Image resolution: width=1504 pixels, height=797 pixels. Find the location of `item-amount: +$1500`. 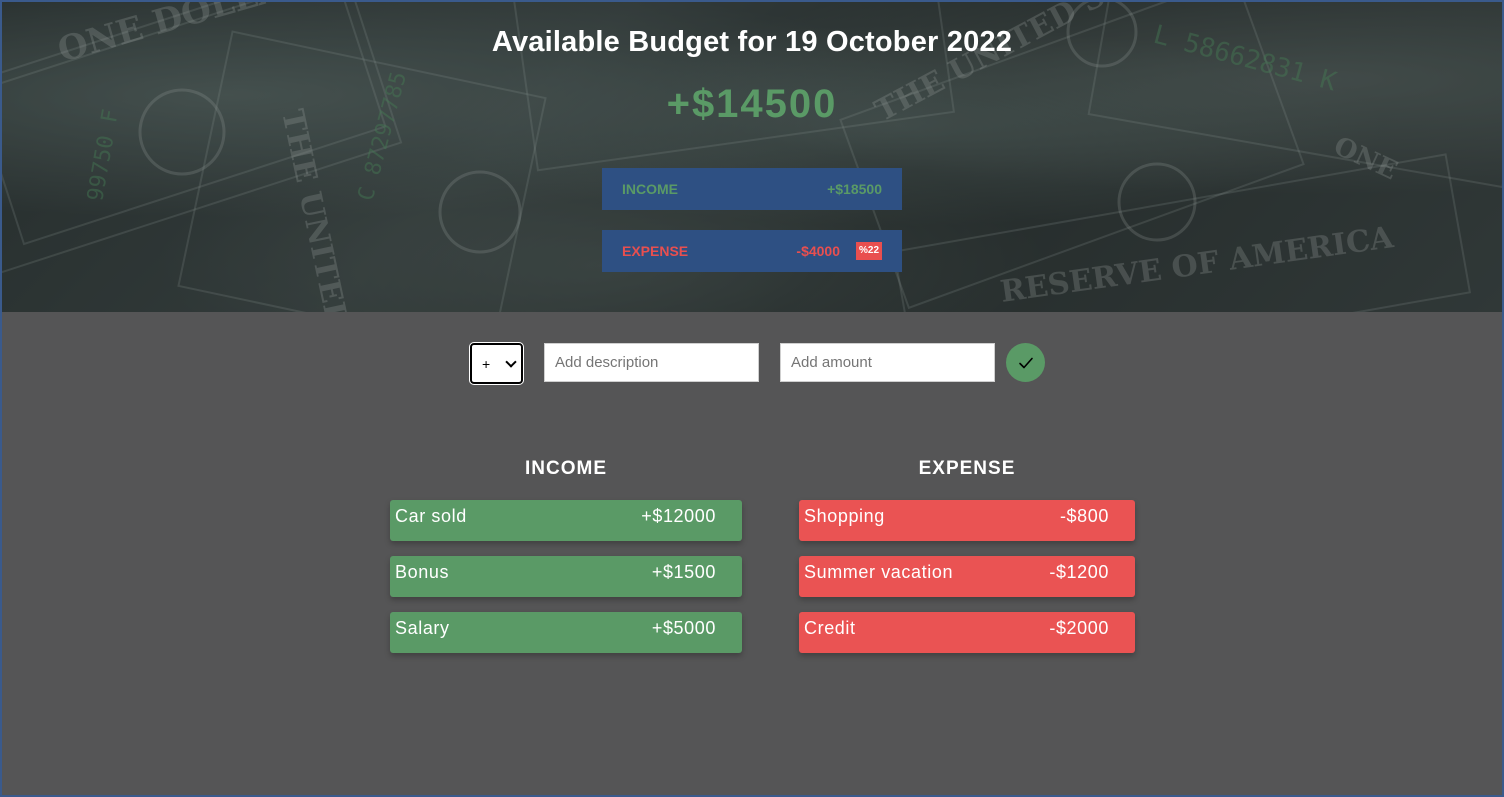

item-amount: +$1500 is located at coordinates (683, 572).